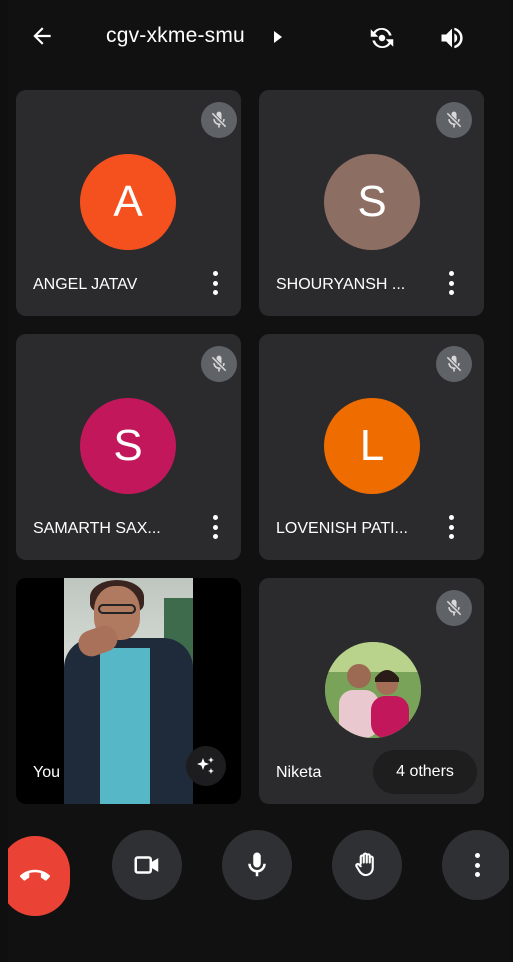 The height and width of the screenshot is (962, 513). I want to click on camera-button, so click(147, 865).